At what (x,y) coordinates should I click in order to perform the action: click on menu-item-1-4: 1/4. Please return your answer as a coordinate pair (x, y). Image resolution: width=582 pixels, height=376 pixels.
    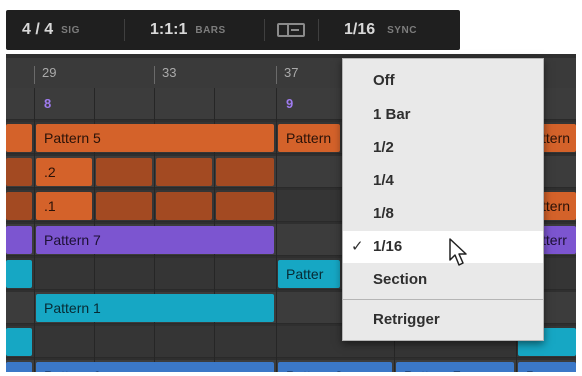
    Looking at the image, I should click on (443, 181).